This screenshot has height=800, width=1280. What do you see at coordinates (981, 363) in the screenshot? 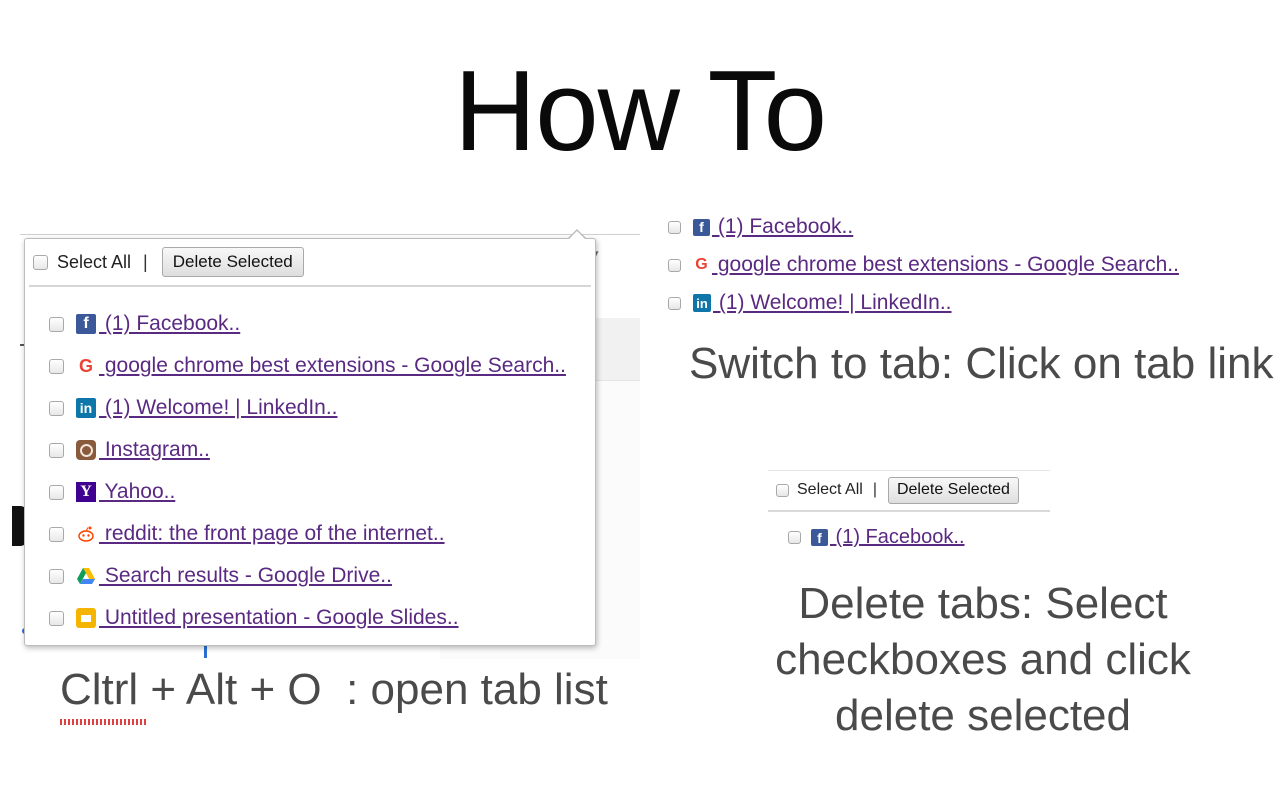
I see `switch-tab-caption: Switch to tab: Click on tab link` at bounding box center [981, 363].